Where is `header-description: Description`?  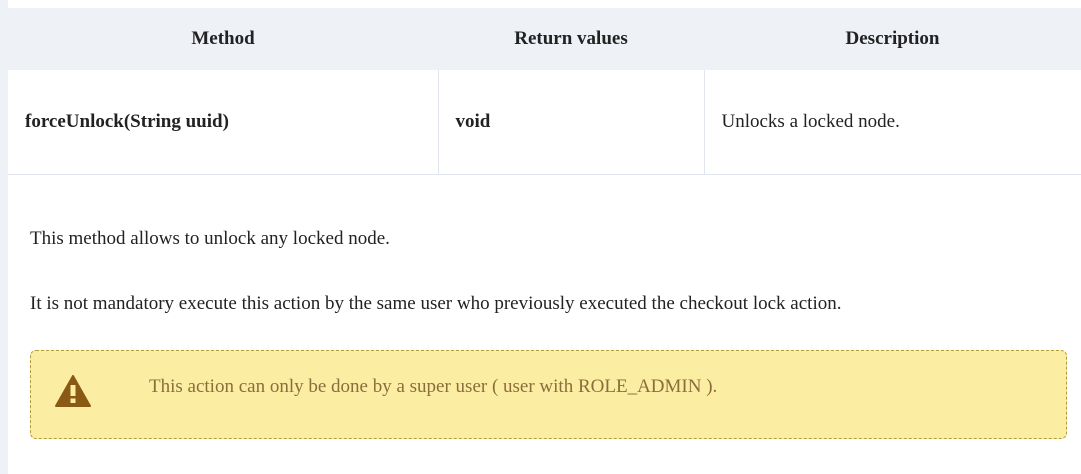
header-description: Description is located at coordinates (892, 39).